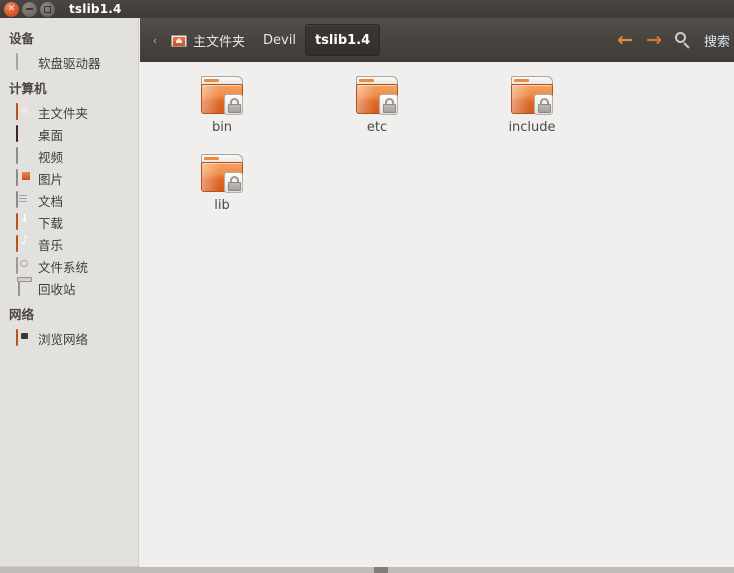  What do you see at coordinates (625, 40) in the screenshot?
I see `back-button: ←` at bounding box center [625, 40].